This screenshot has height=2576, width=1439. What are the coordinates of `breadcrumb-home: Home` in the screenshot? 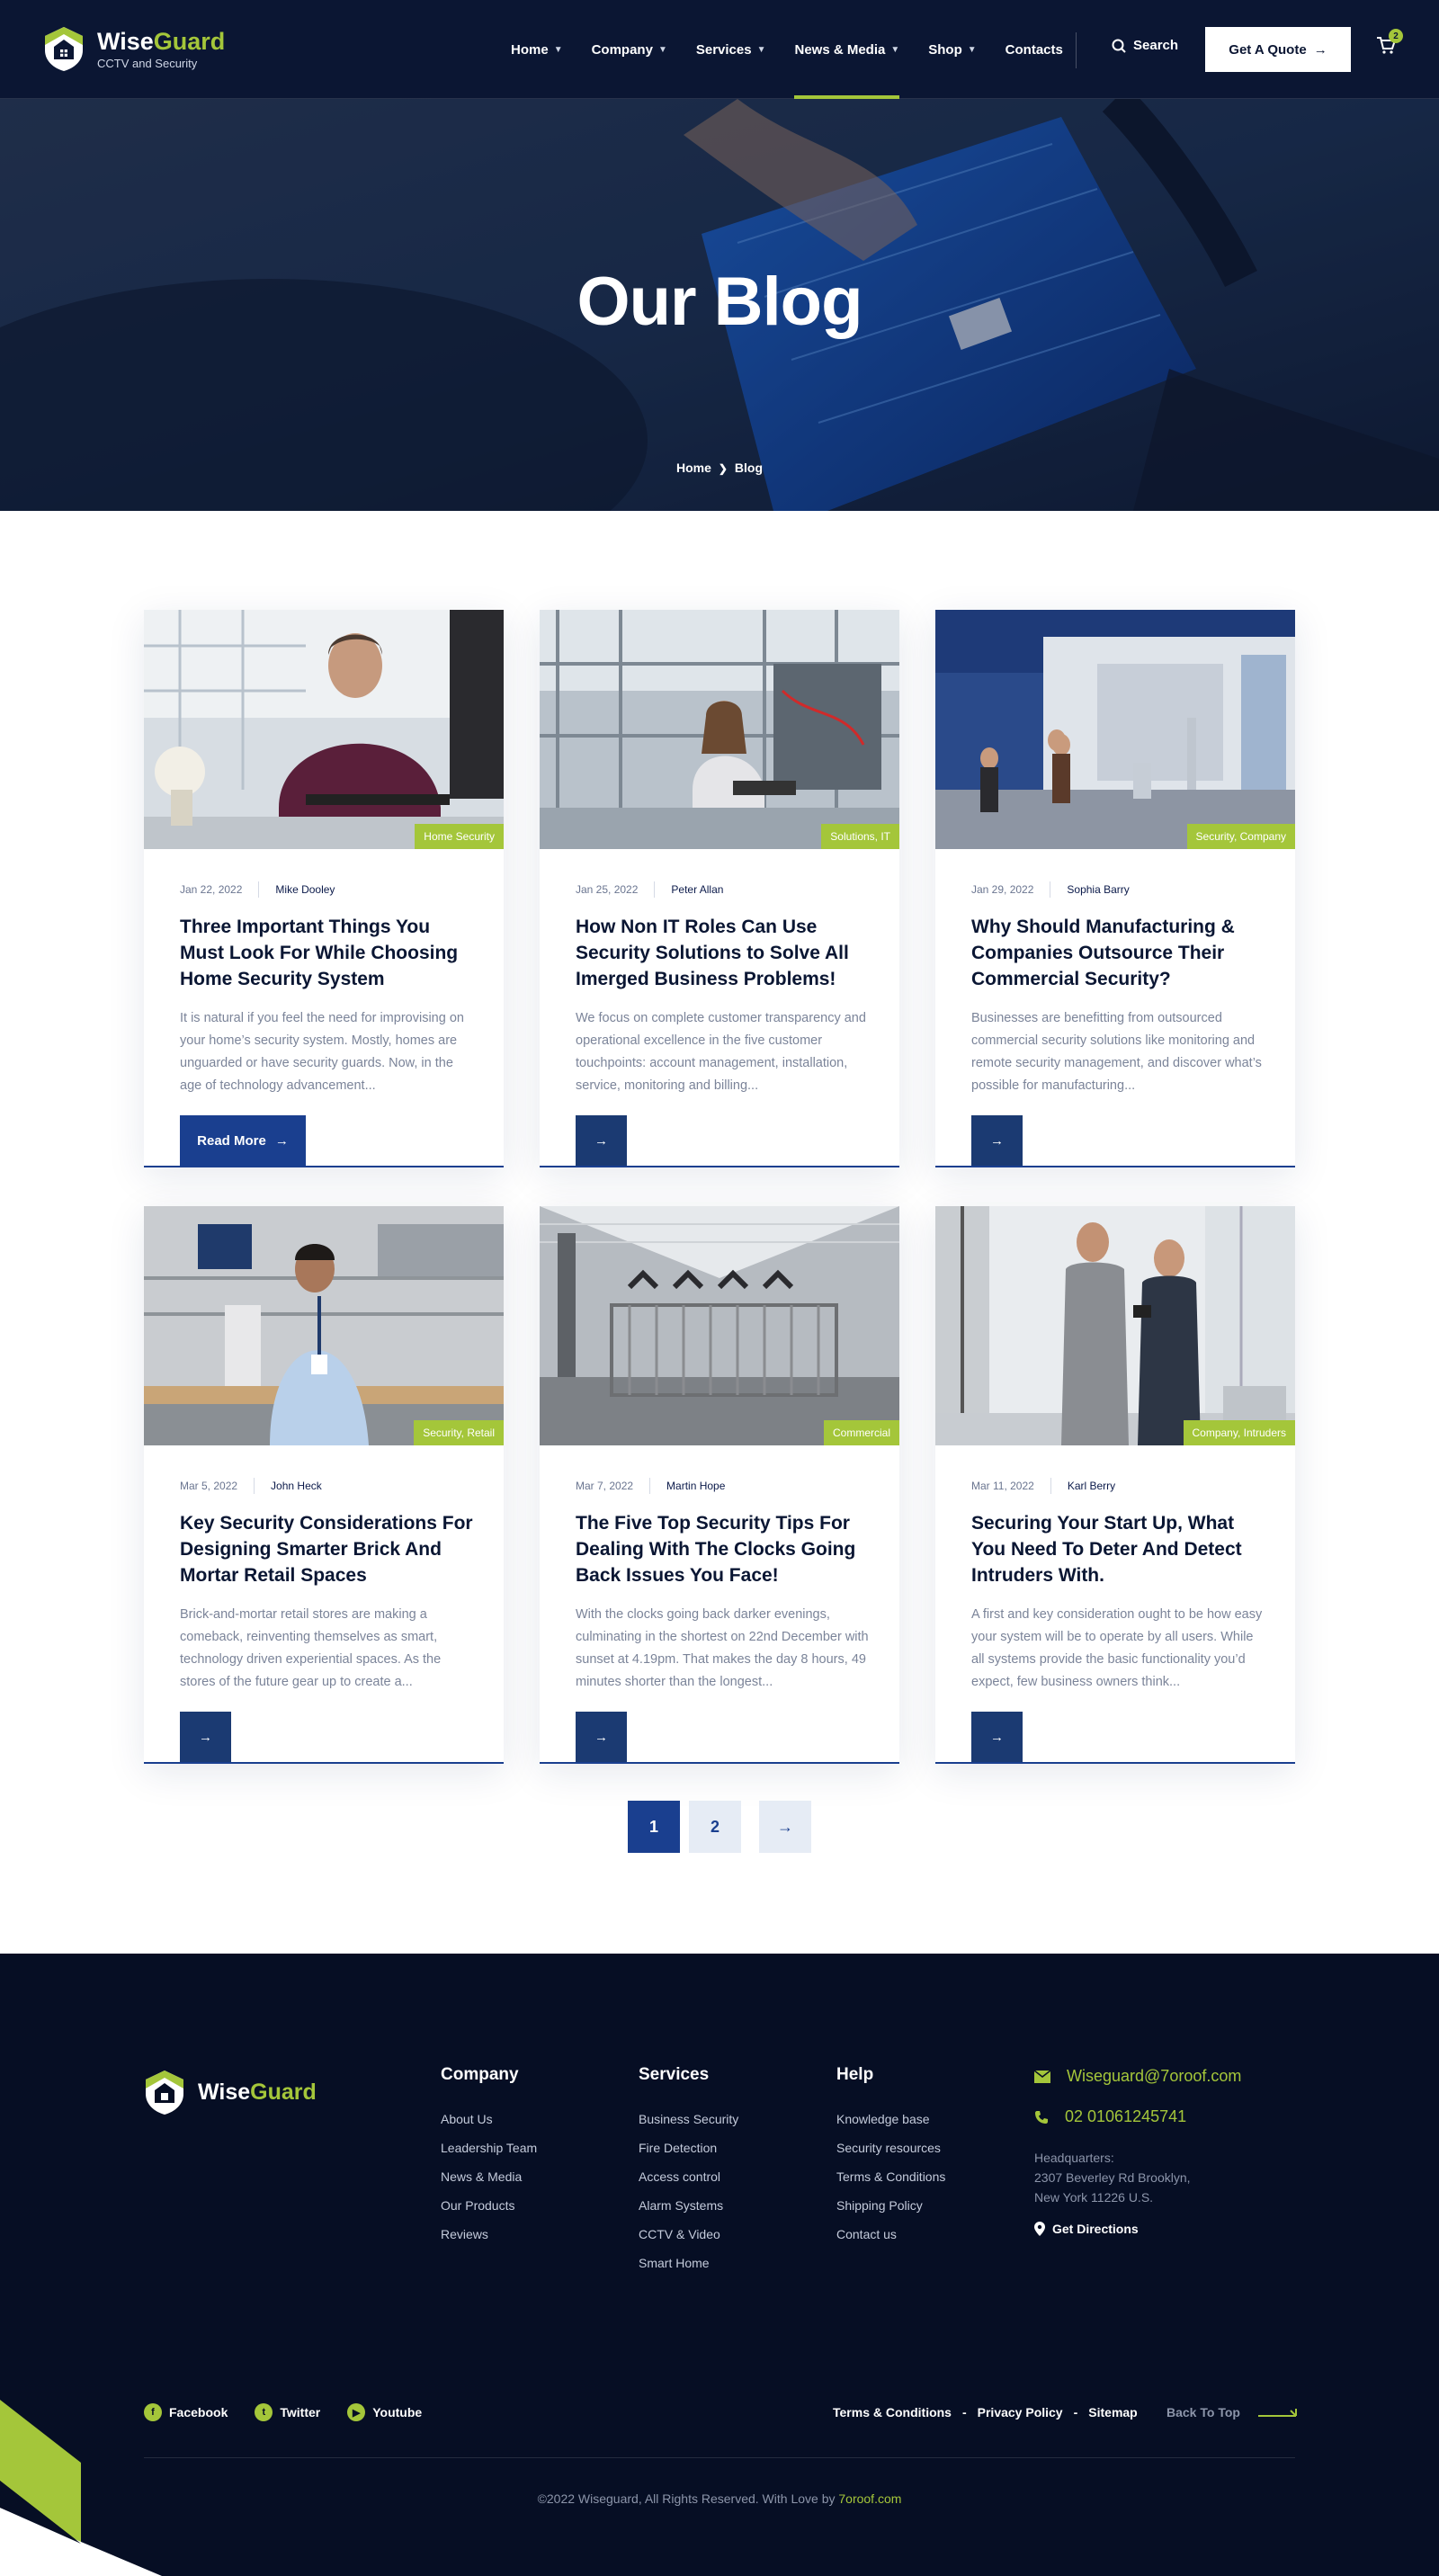 It's located at (693, 468).